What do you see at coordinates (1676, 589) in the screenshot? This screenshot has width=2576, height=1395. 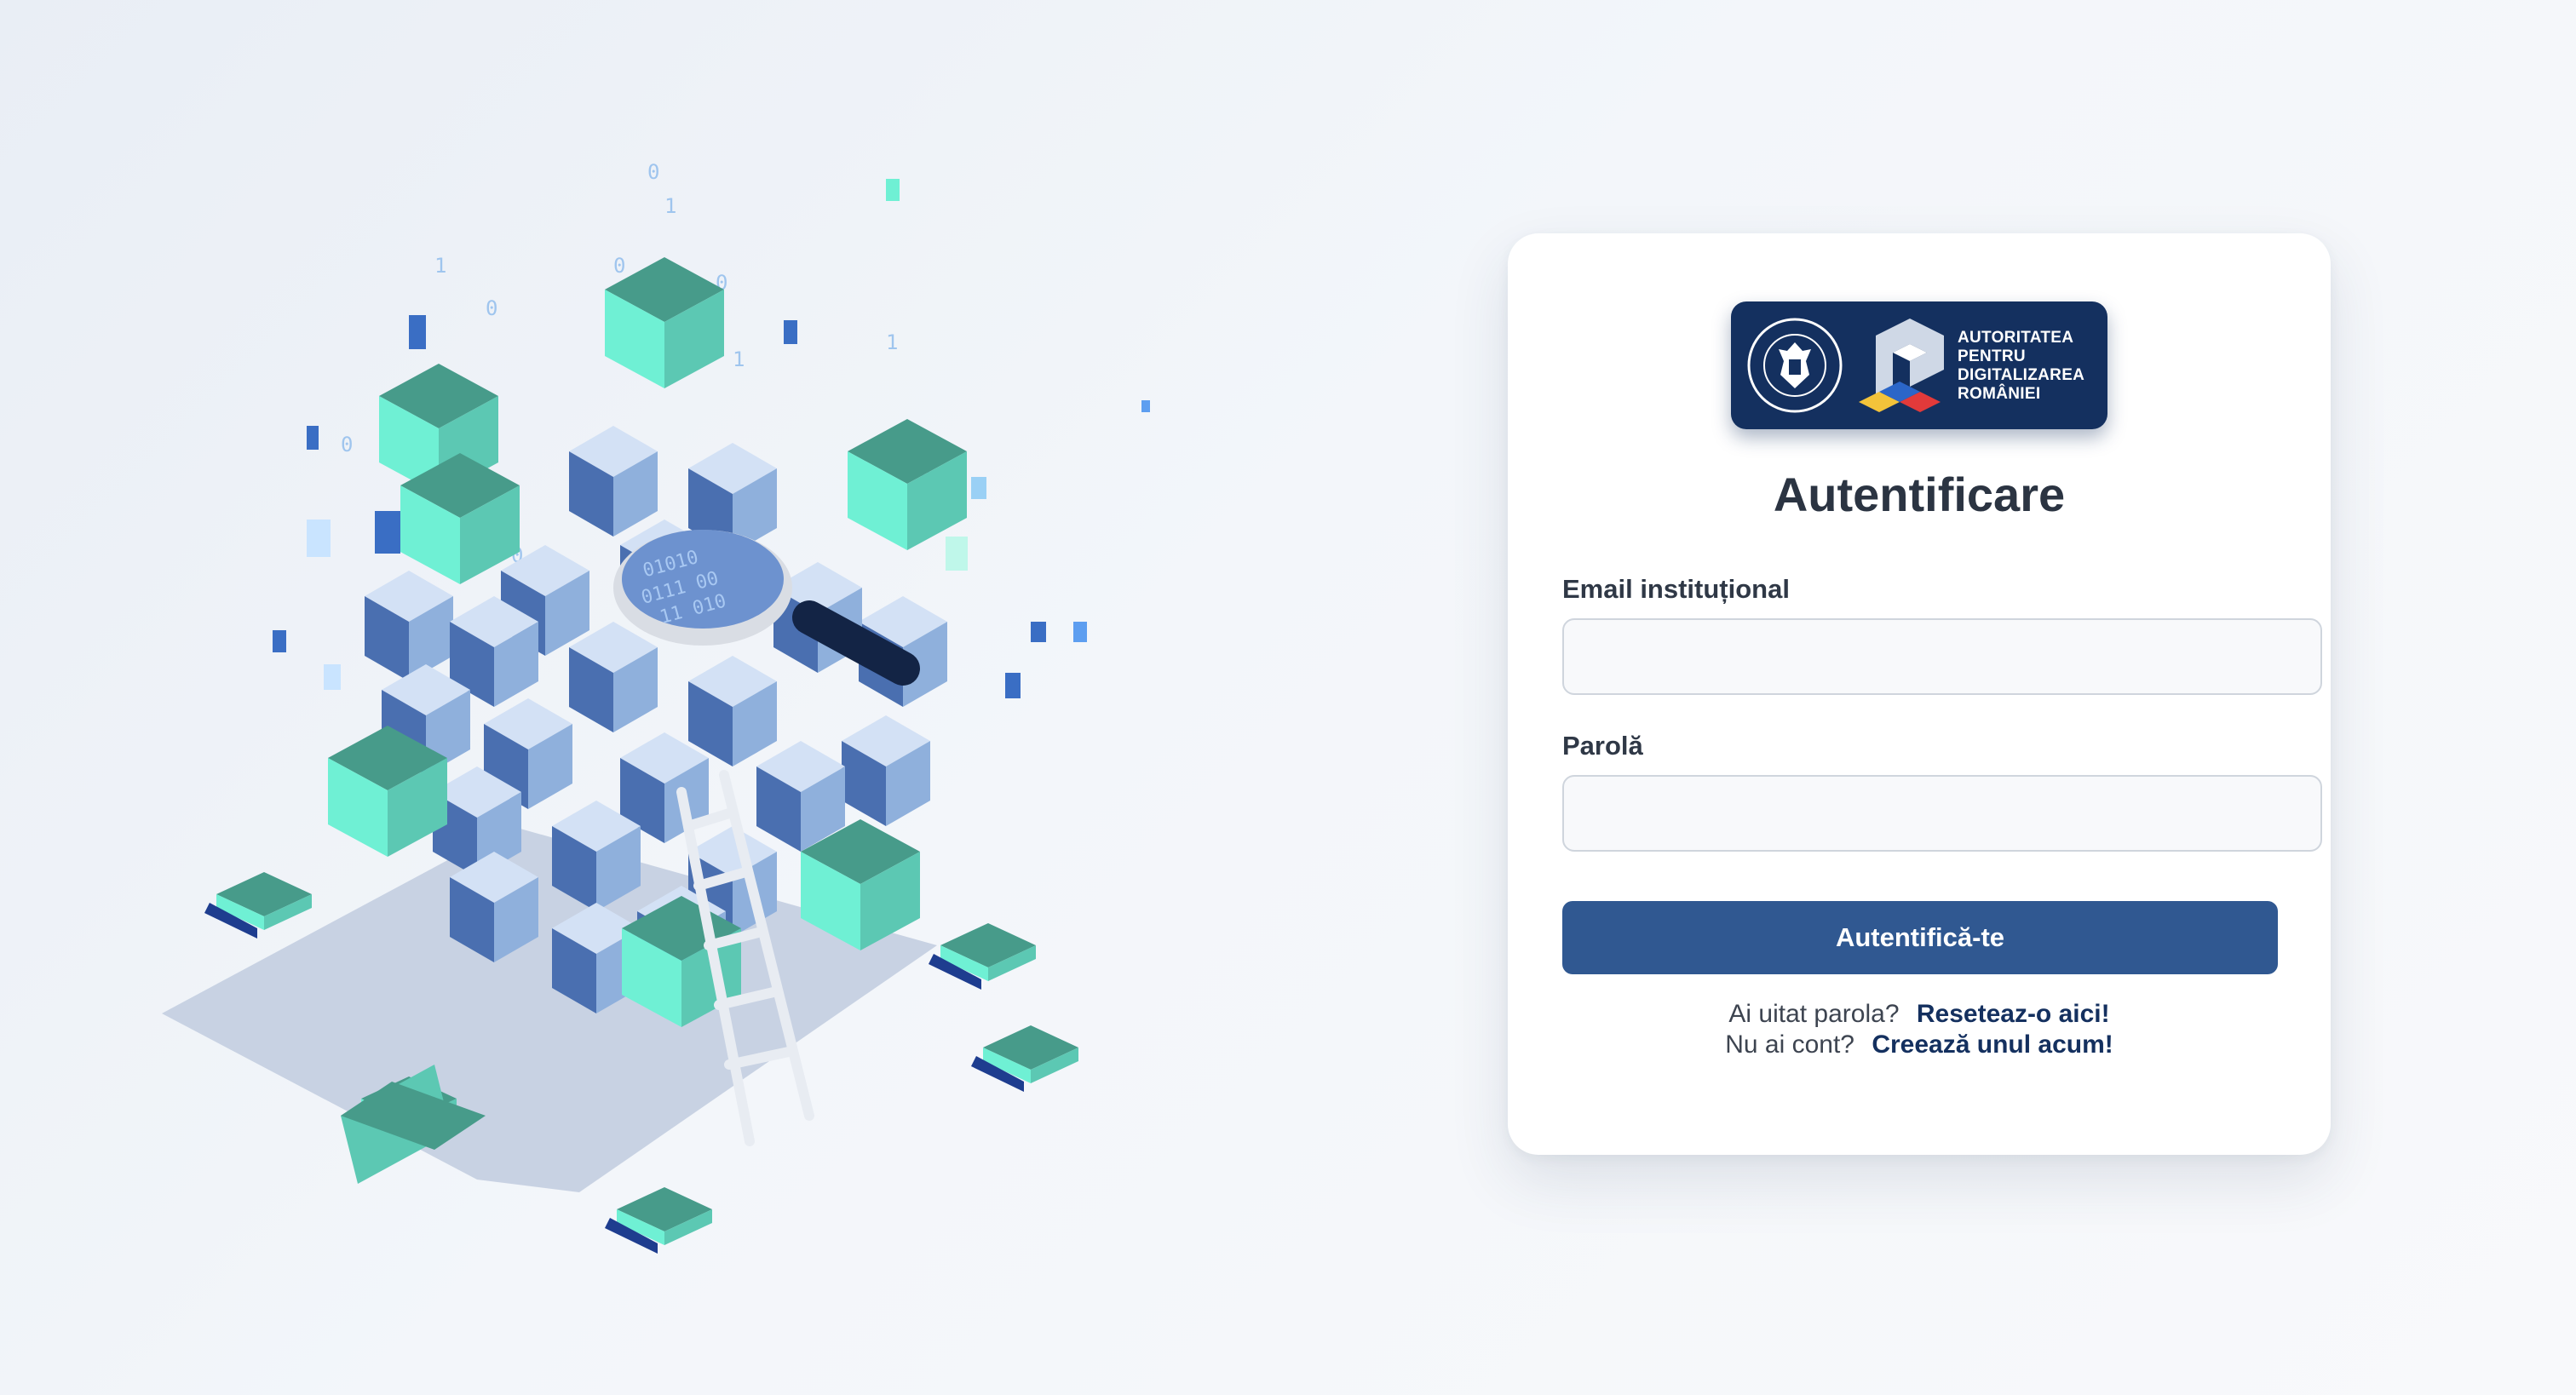 I see `email-label: Email instituțional` at bounding box center [1676, 589].